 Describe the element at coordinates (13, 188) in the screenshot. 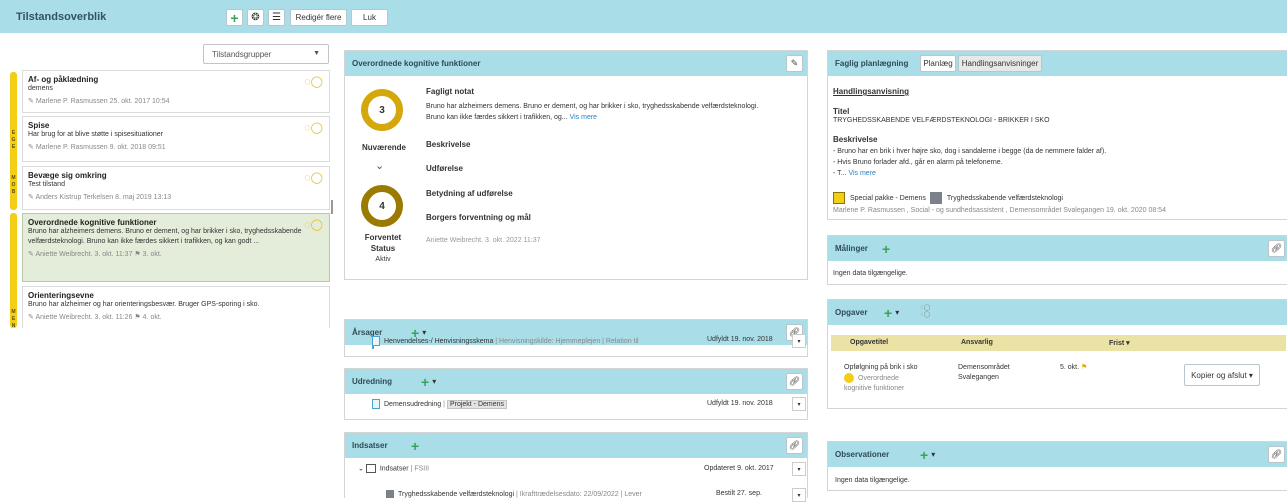

I see `group-label-mob: MOB` at that location.